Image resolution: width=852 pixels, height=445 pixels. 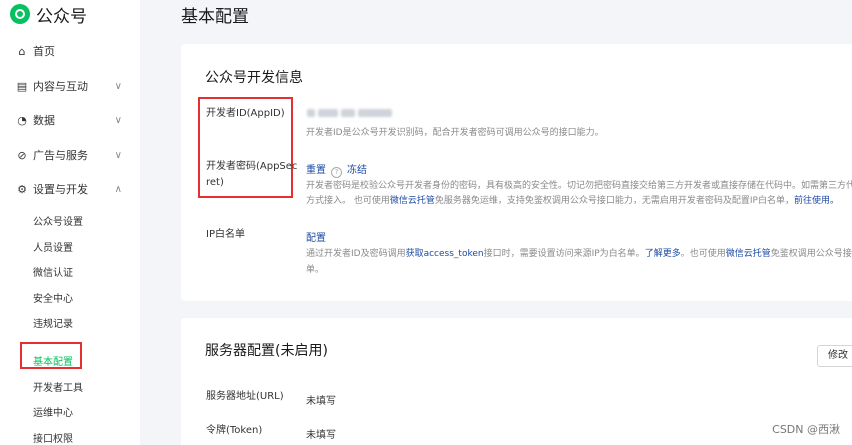 I want to click on help-icon: ?, so click(x=336, y=172).